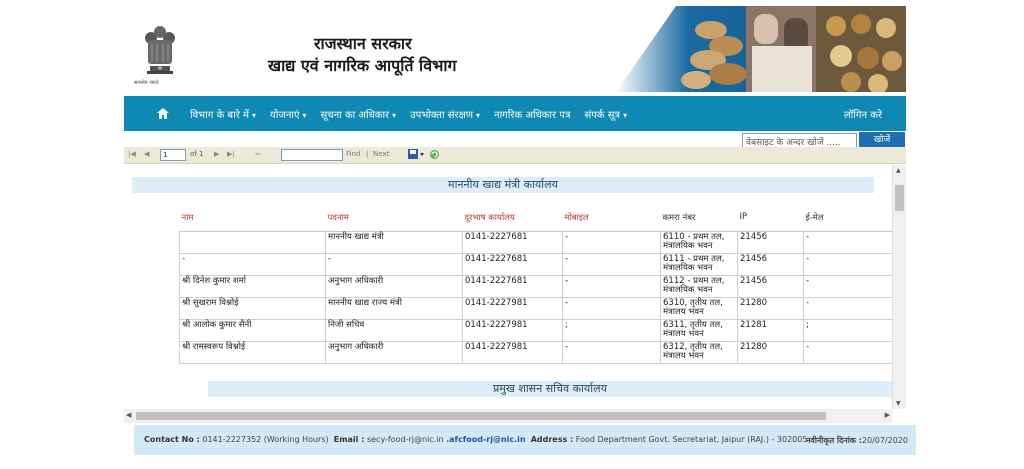  I want to click on nav-item-label: विभाग के बारे में, so click(219, 115).